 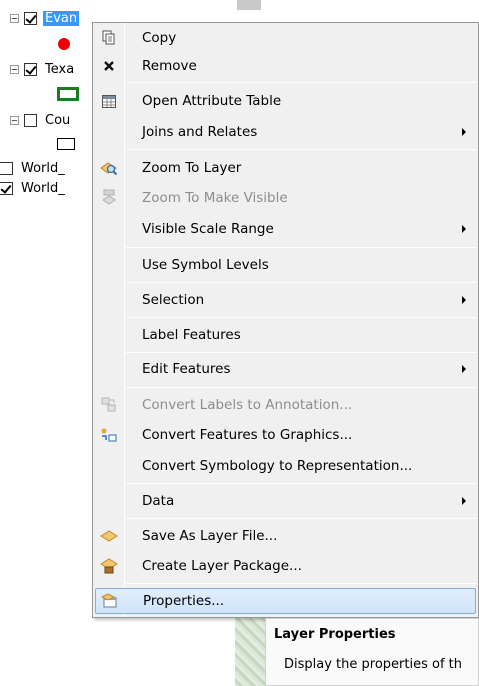 I want to click on menu-item-zoom-to-make-visible: Zoom To Make Visible, so click(x=285, y=198).